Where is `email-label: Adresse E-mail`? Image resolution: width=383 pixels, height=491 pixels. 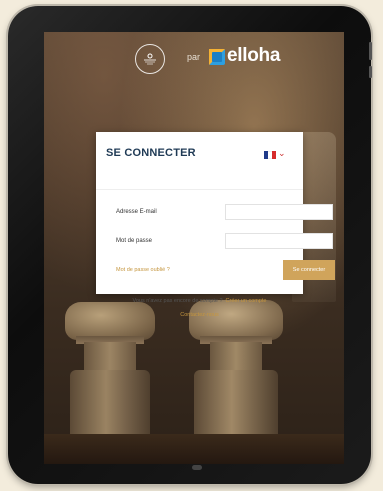
email-label: Adresse E-mail is located at coordinates (136, 212).